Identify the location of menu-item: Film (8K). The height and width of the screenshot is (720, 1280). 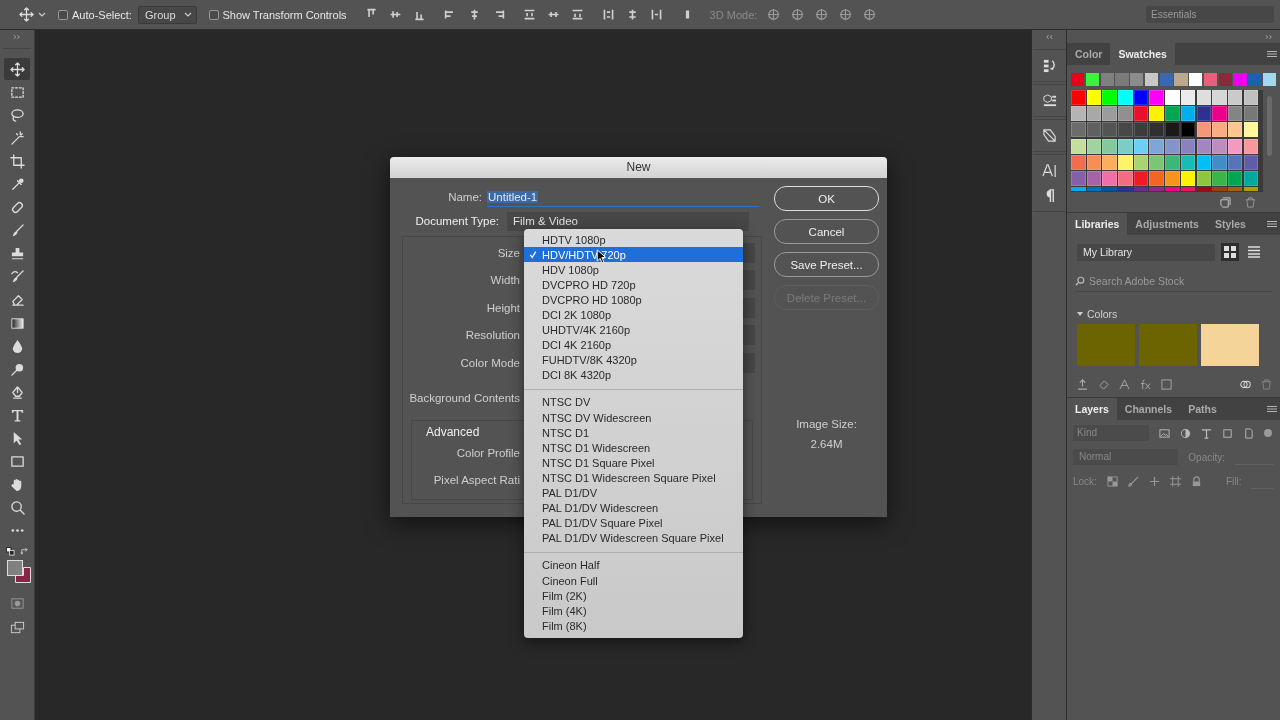
(633, 626).